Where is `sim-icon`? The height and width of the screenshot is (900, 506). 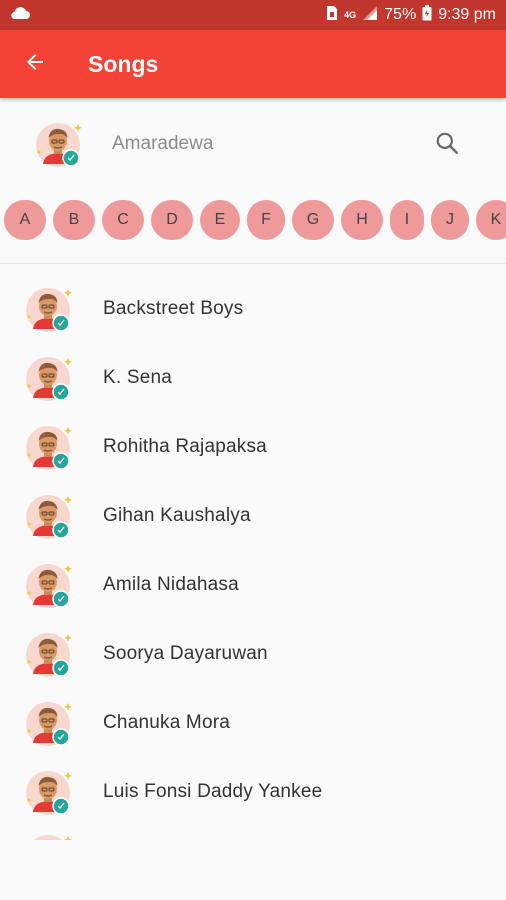
sim-icon is located at coordinates (332, 15).